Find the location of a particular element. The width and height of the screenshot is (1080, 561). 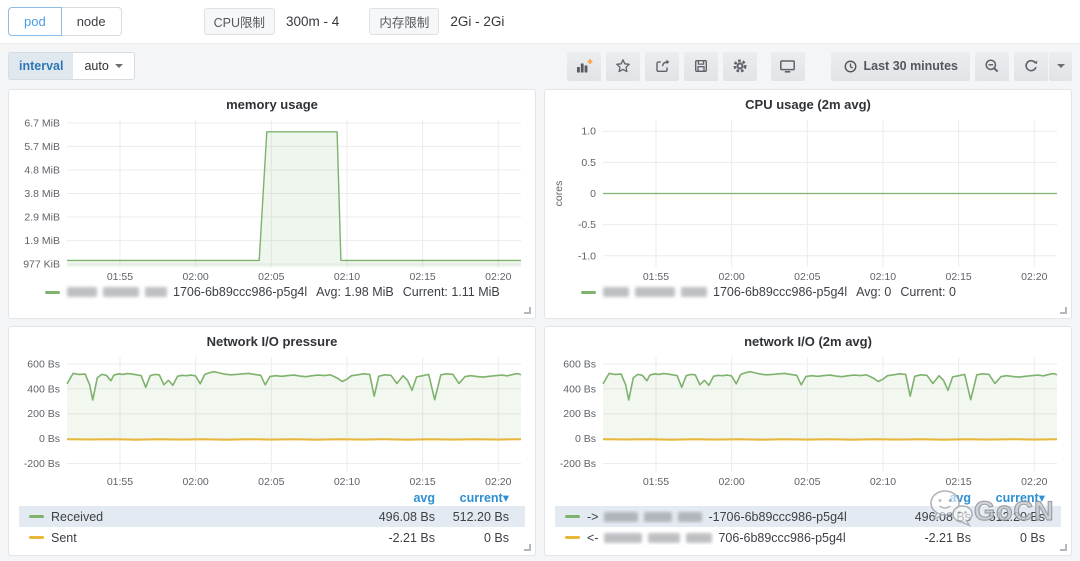

legend-row-sent: <- 706-6b89ccc986-p5g4l -2.21 Bs 0 Bs is located at coordinates (808, 537).